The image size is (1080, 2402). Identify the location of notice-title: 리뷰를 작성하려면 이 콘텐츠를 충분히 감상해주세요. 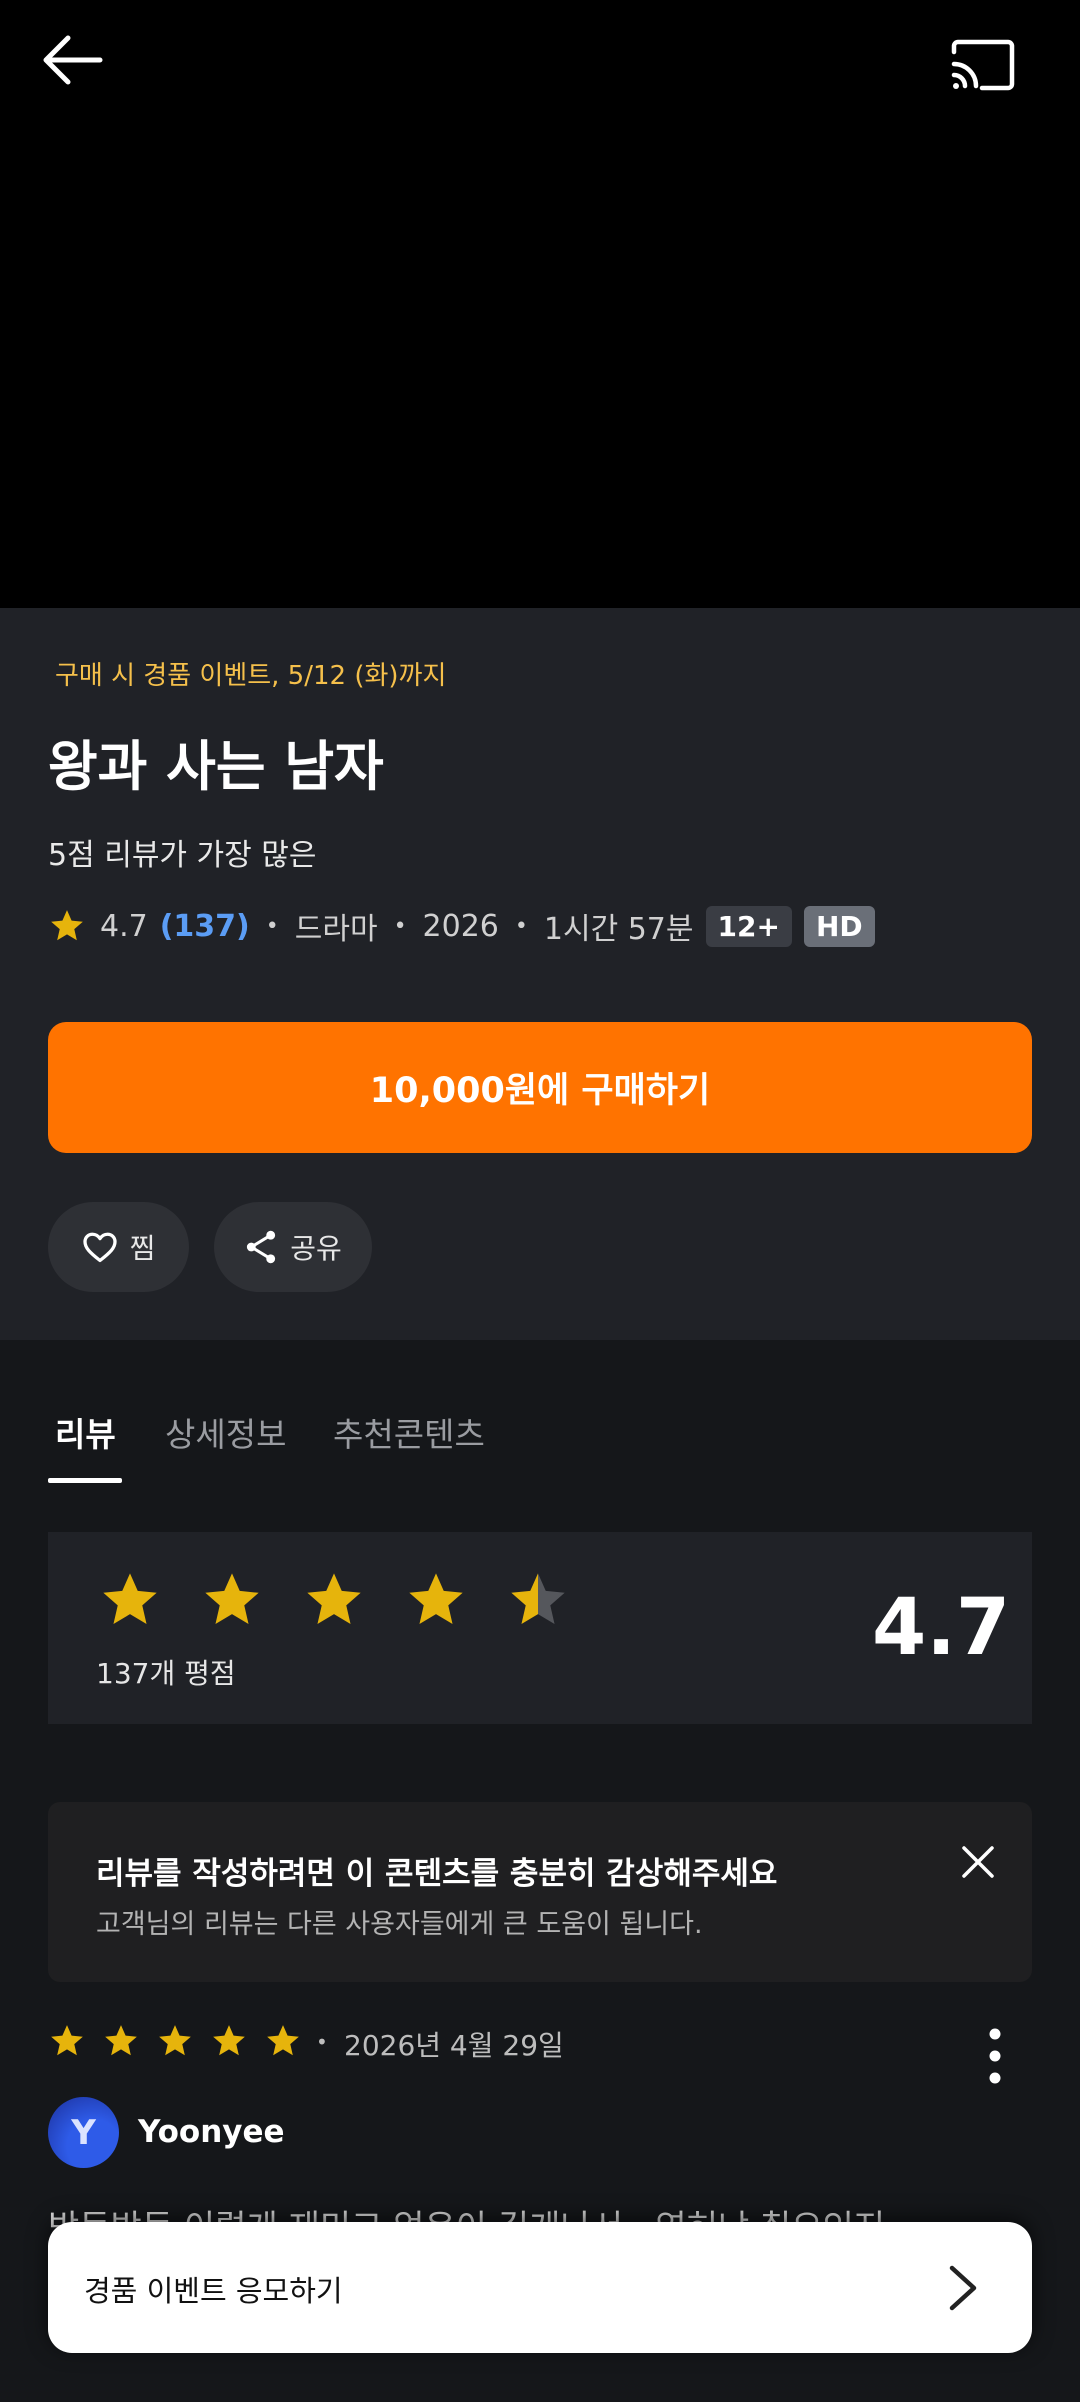
(437, 1874).